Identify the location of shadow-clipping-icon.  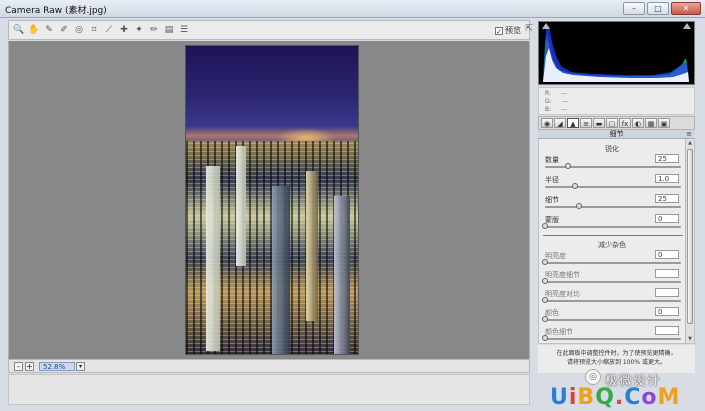
(546, 26).